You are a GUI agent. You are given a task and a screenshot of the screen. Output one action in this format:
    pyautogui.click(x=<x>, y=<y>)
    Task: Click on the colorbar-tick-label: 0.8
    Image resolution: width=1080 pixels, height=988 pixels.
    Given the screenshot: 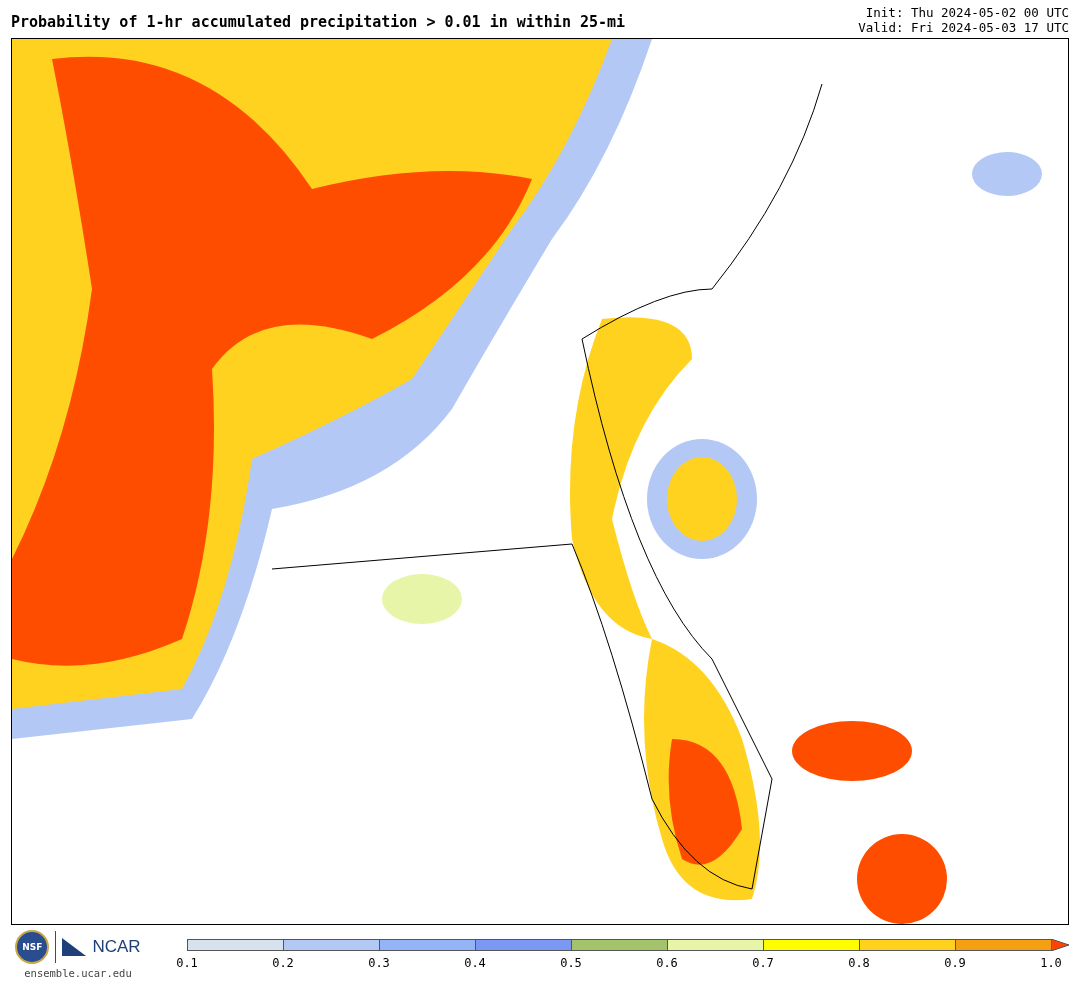 What is the action you would take?
    pyautogui.click(x=859, y=963)
    